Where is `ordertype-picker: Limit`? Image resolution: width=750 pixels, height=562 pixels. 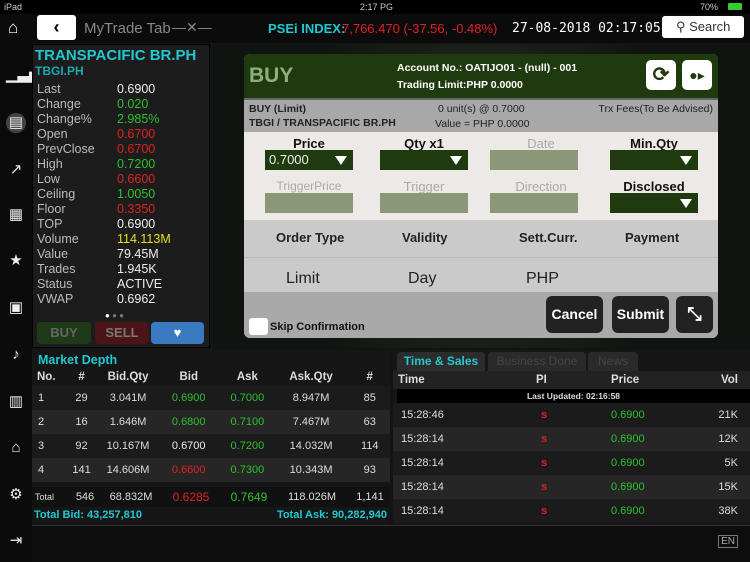 ordertype-picker: Limit is located at coordinates (303, 279).